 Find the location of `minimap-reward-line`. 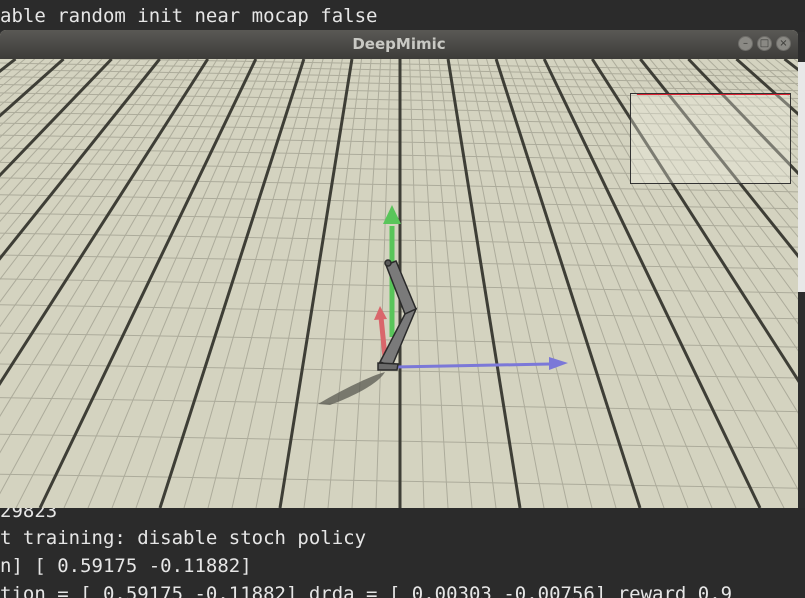

minimap-reward-line is located at coordinates (713, 94).